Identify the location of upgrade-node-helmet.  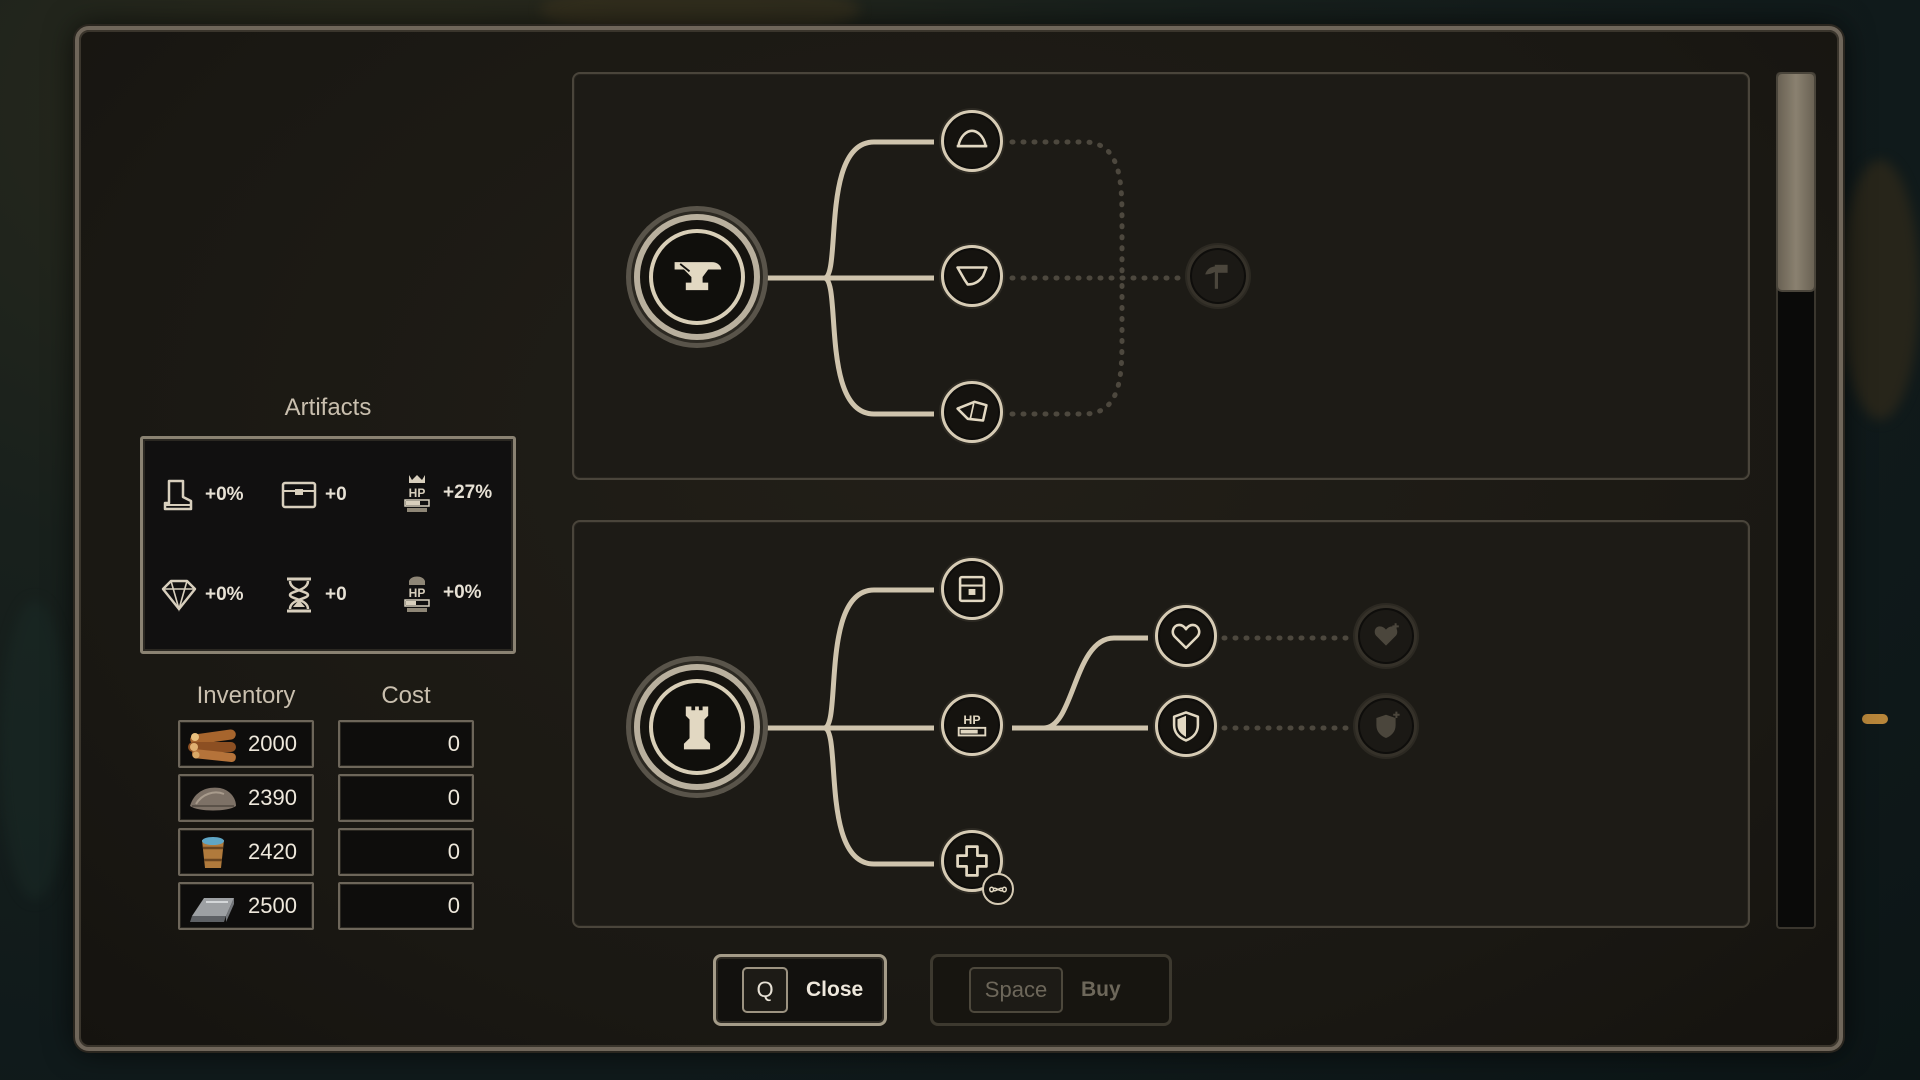
(972, 141).